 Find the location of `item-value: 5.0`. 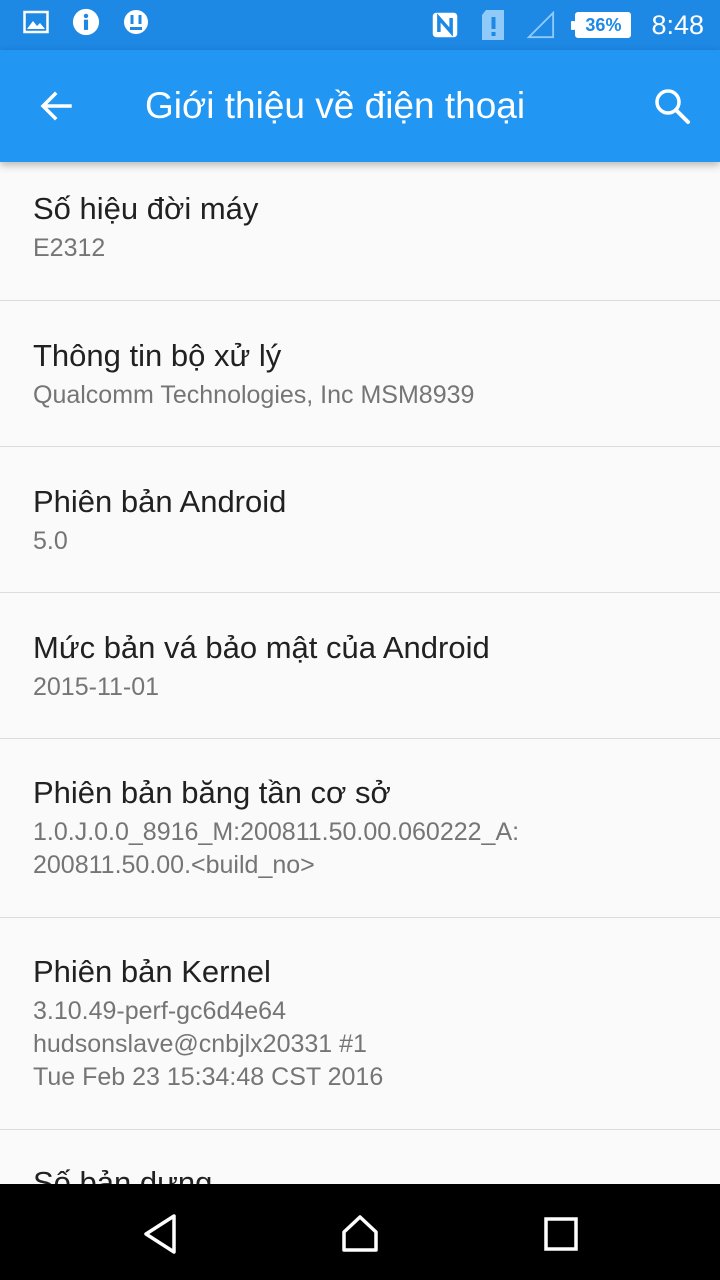

item-value: 5.0 is located at coordinates (50, 541).